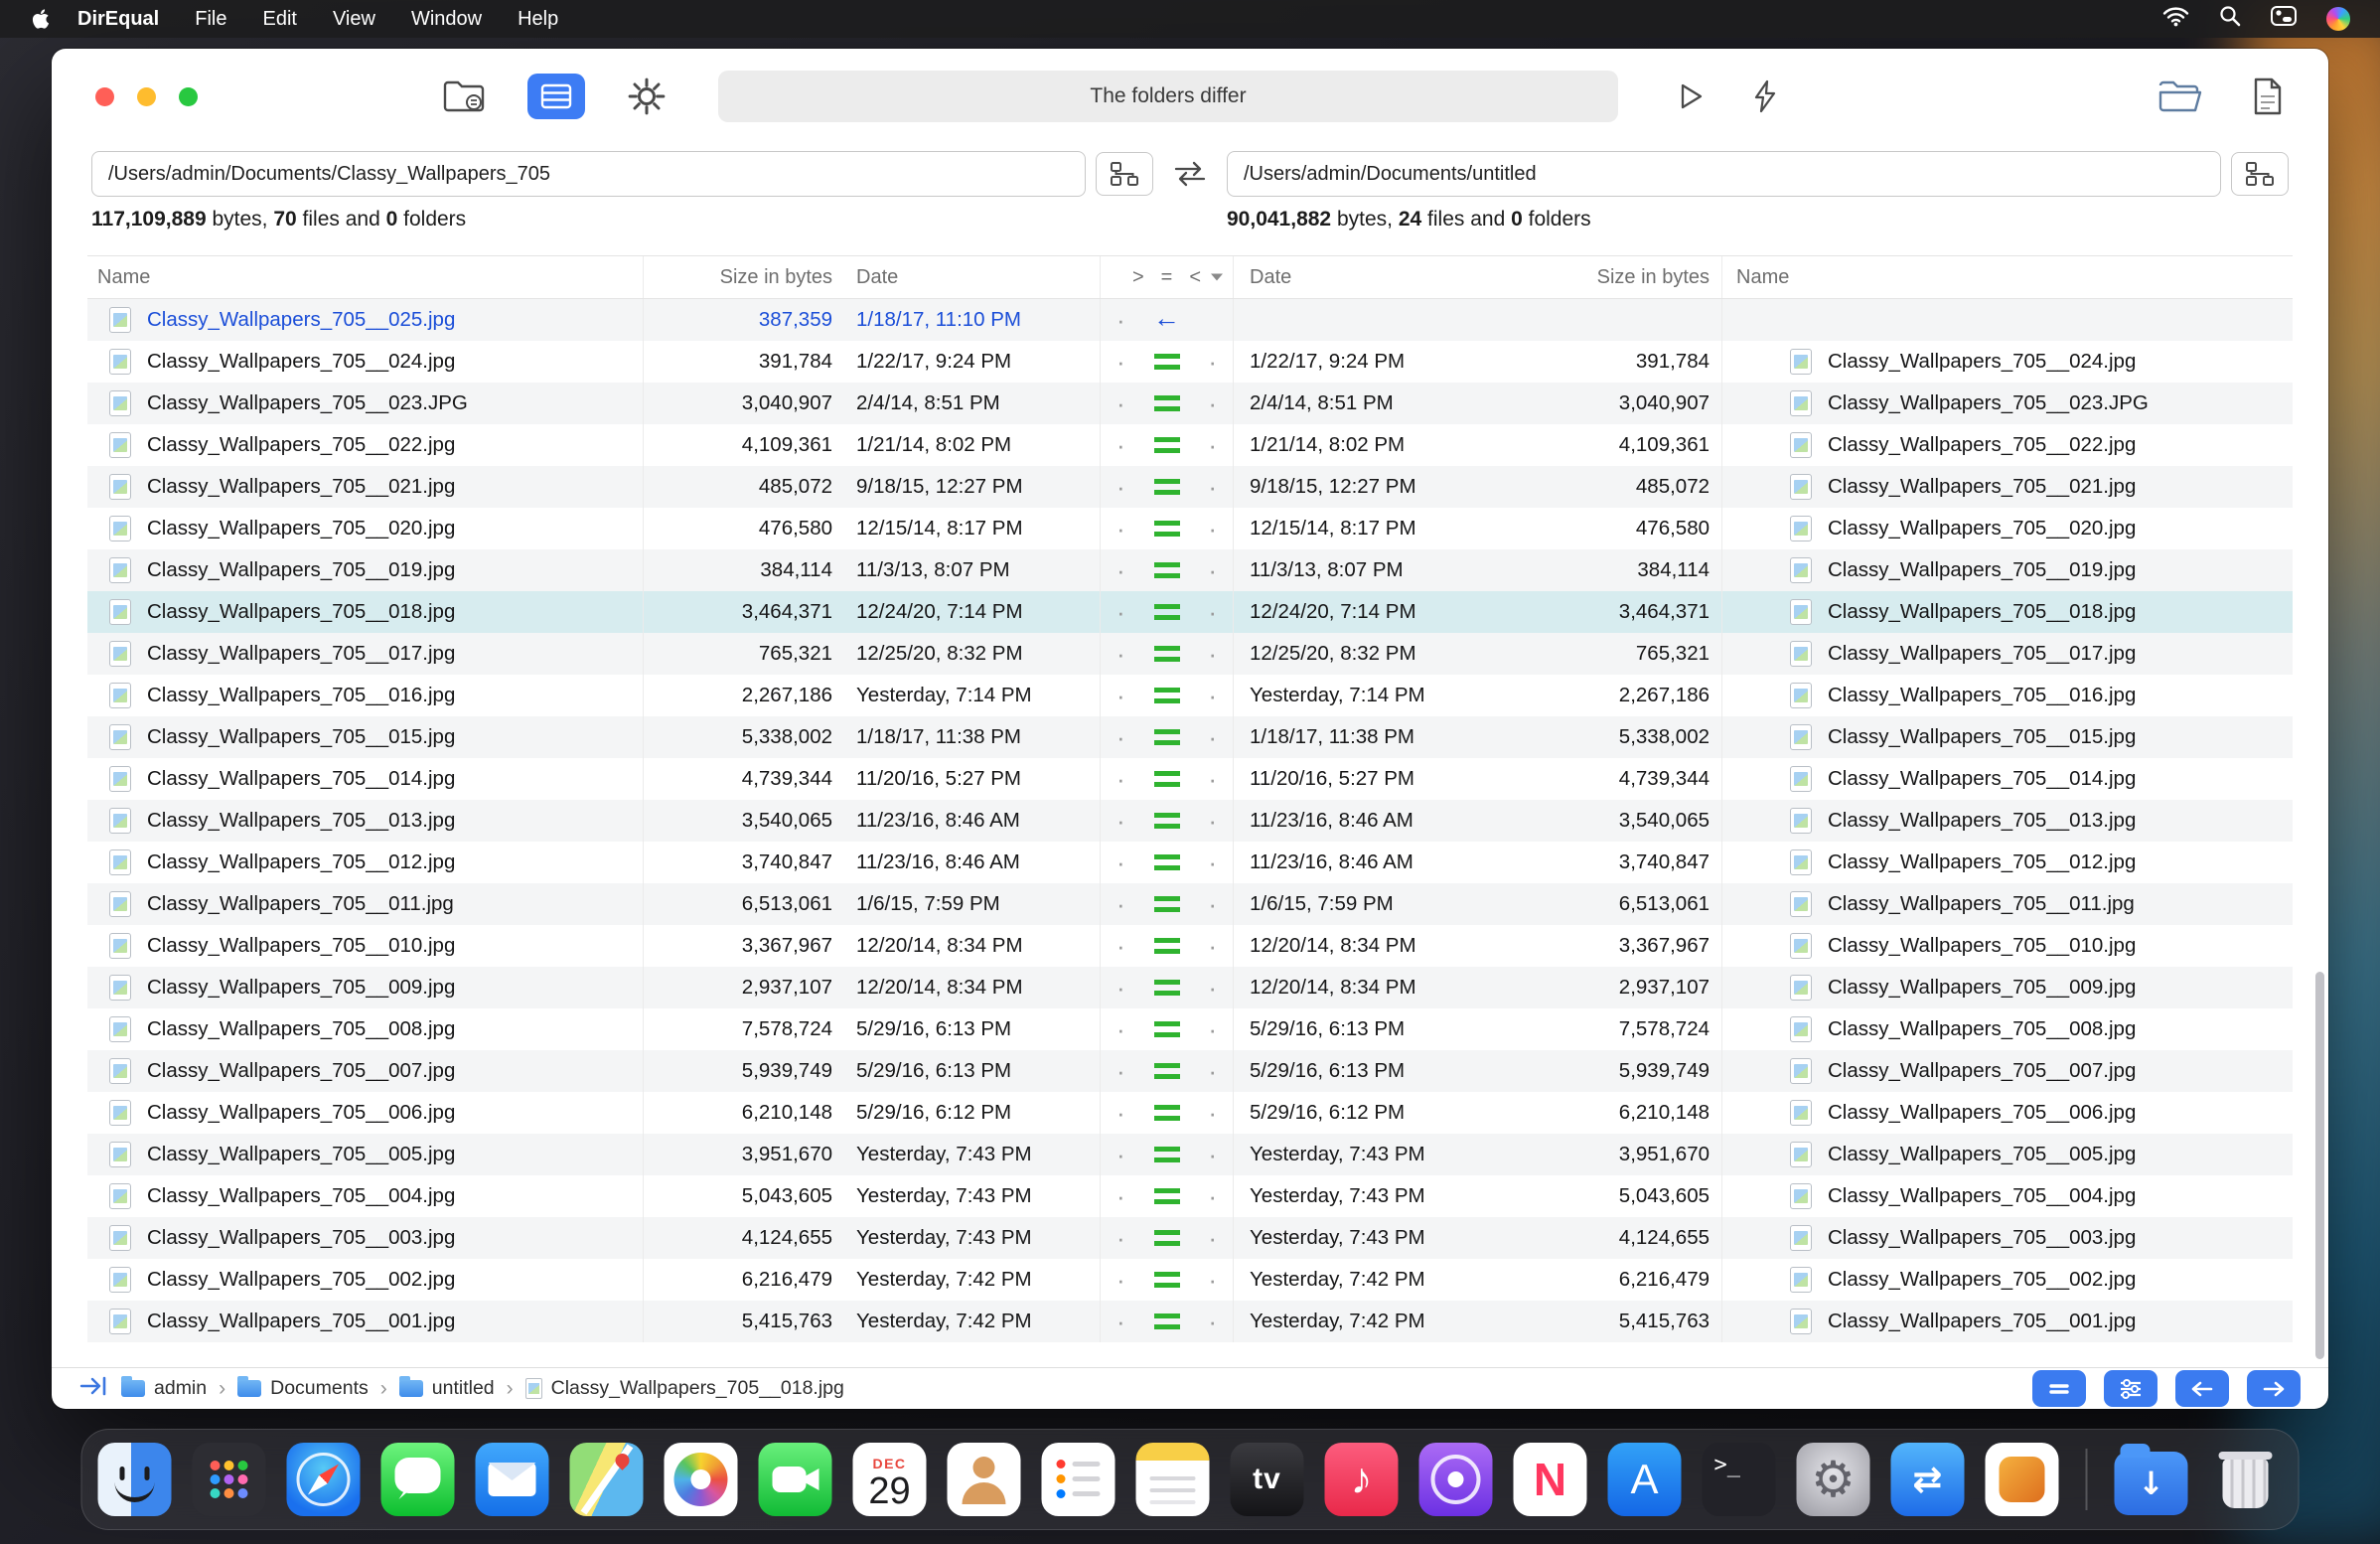 The height and width of the screenshot is (1544, 2380). Describe the element at coordinates (229, 1480) in the screenshot. I see `dock-launchpad-icon` at that location.